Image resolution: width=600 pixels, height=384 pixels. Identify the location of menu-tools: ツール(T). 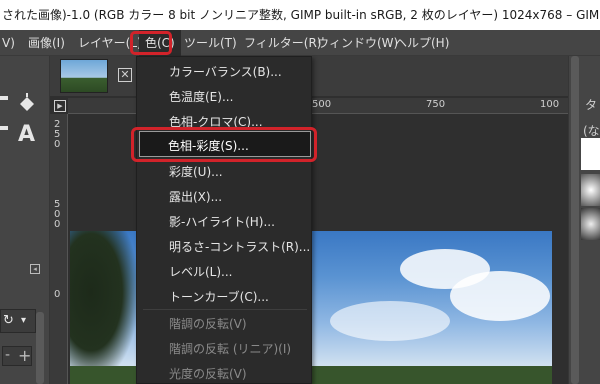
(210, 43).